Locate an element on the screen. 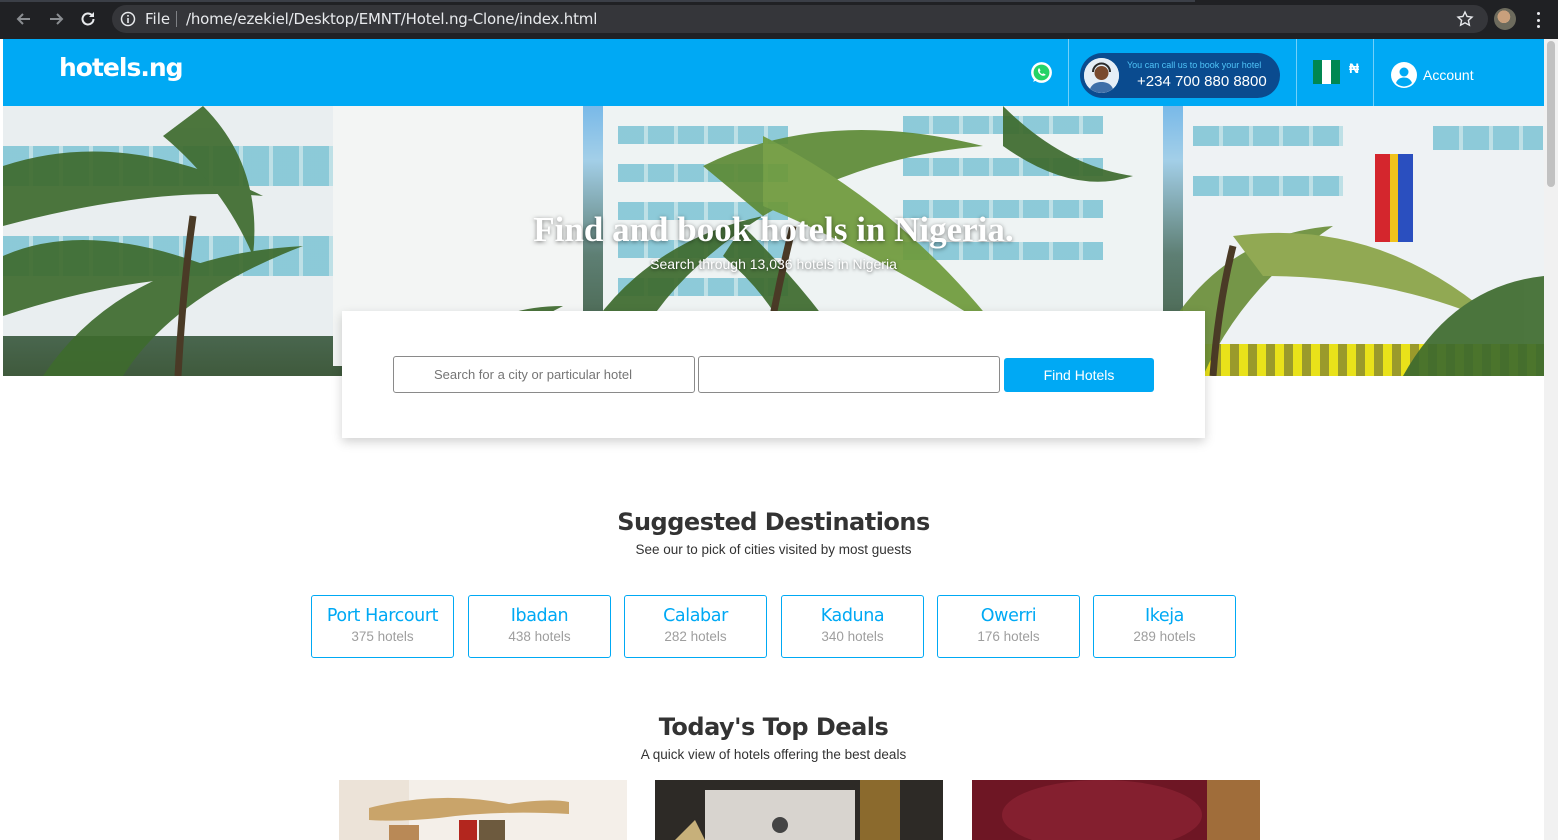  tab-strip-line is located at coordinates (597, 1).